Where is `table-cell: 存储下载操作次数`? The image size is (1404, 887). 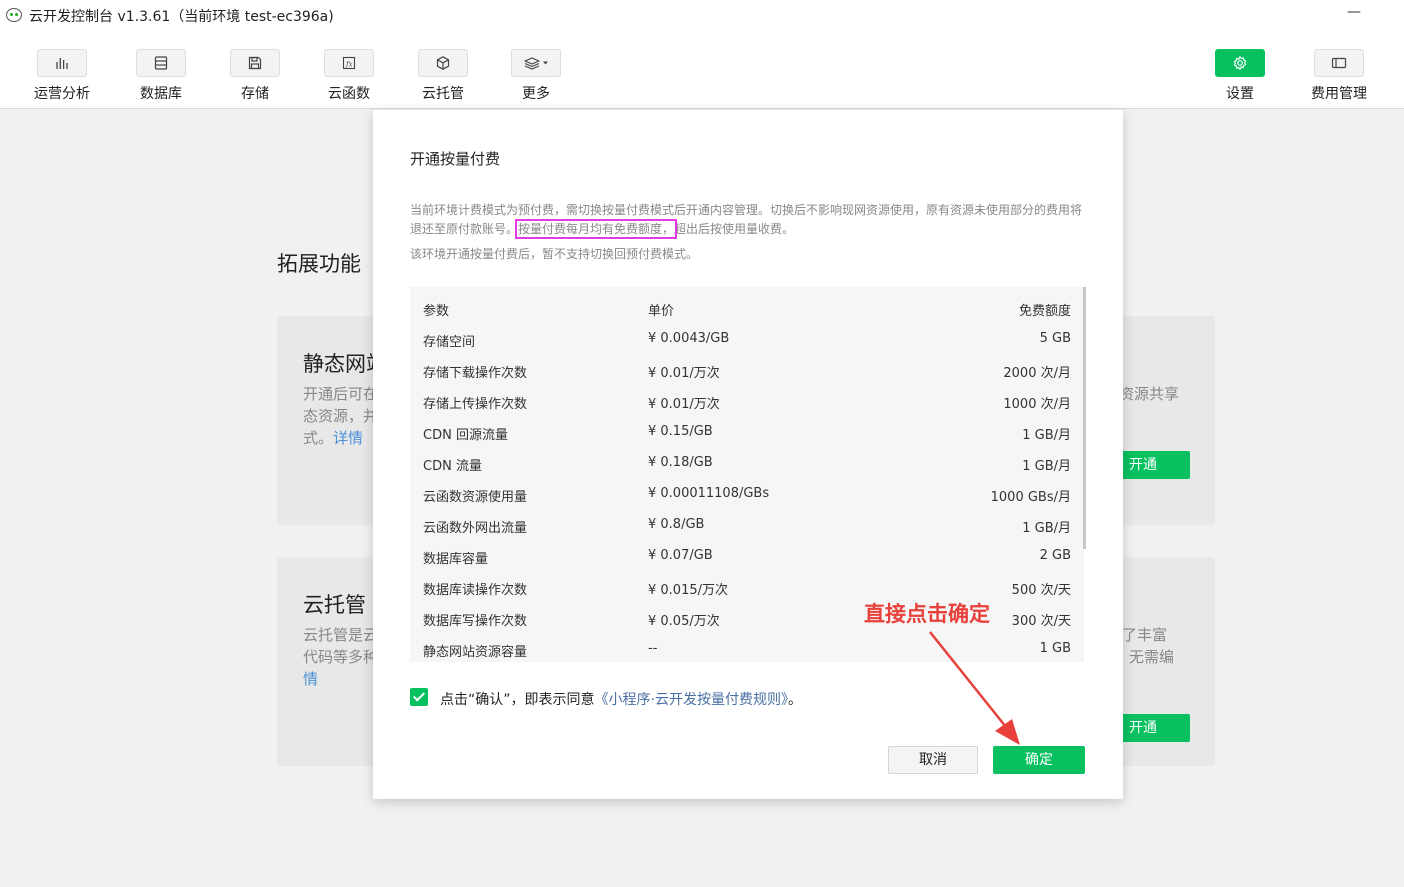
table-cell: 存储下载操作次数 is located at coordinates (475, 373).